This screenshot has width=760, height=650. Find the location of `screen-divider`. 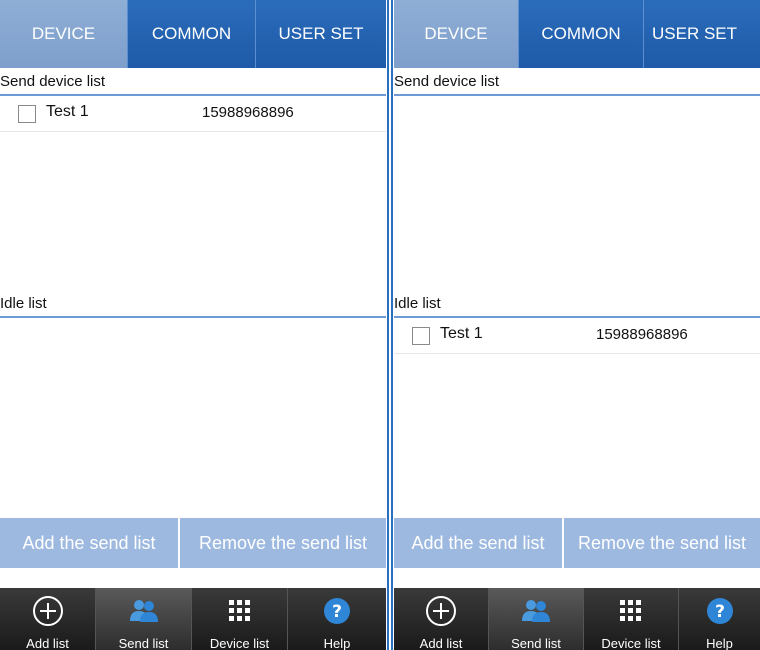

screen-divider is located at coordinates (390, 325).